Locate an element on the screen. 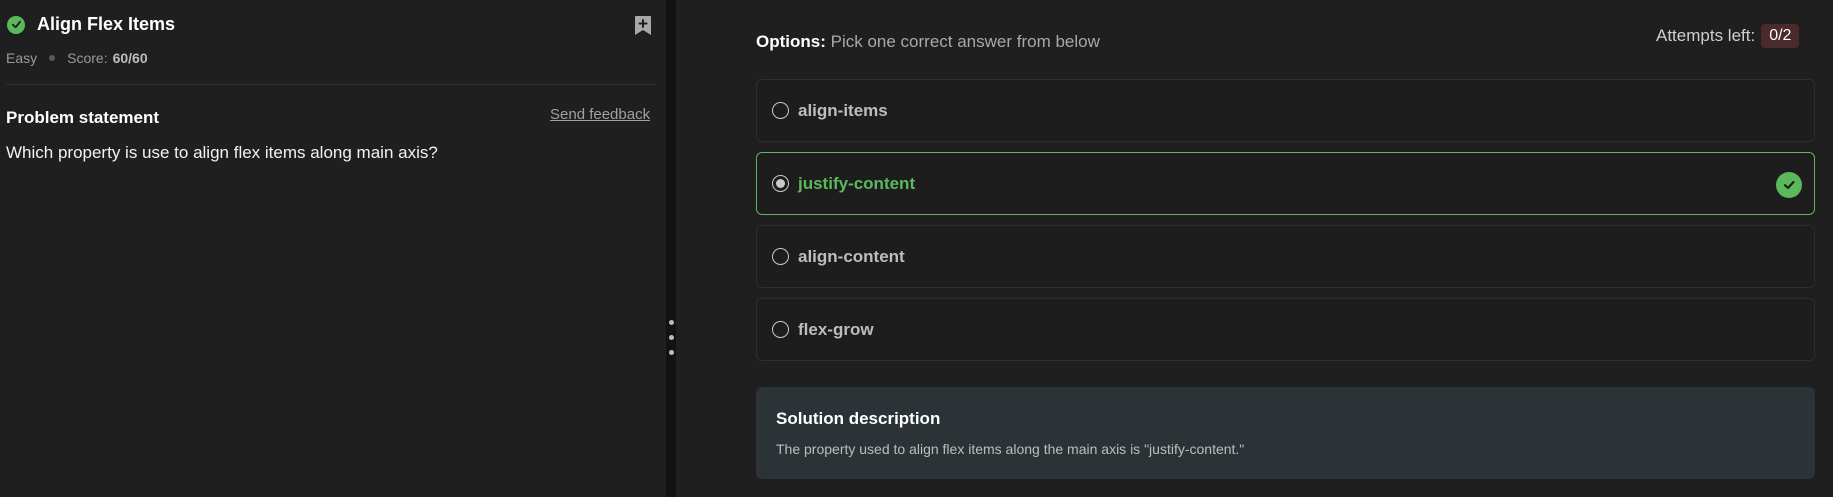  check-circle-icon is located at coordinates (1789, 185).